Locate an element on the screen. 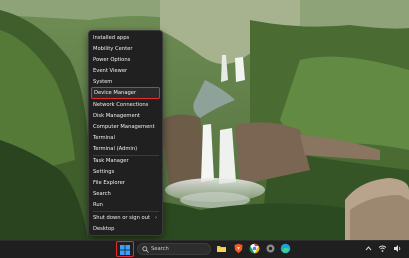 This screenshot has height=258, width=409. menu-item-system: System is located at coordinates (102, 82).